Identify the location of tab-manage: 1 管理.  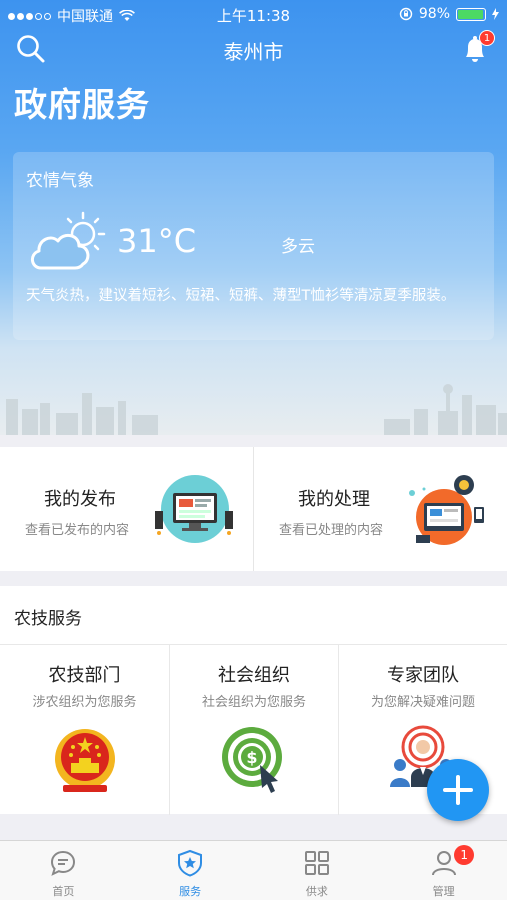
(443, 870).